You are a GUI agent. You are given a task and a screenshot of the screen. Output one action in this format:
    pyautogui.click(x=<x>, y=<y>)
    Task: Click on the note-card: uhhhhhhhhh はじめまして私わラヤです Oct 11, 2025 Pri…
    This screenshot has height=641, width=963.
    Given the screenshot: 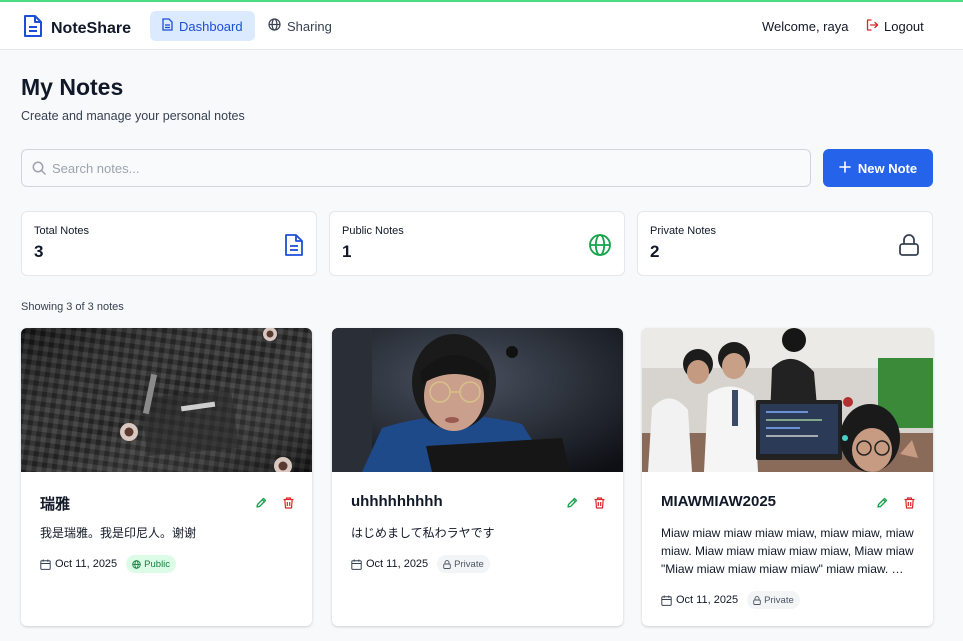 What is the action you would take?
    pyautogui.click(x=477, y=477)
    